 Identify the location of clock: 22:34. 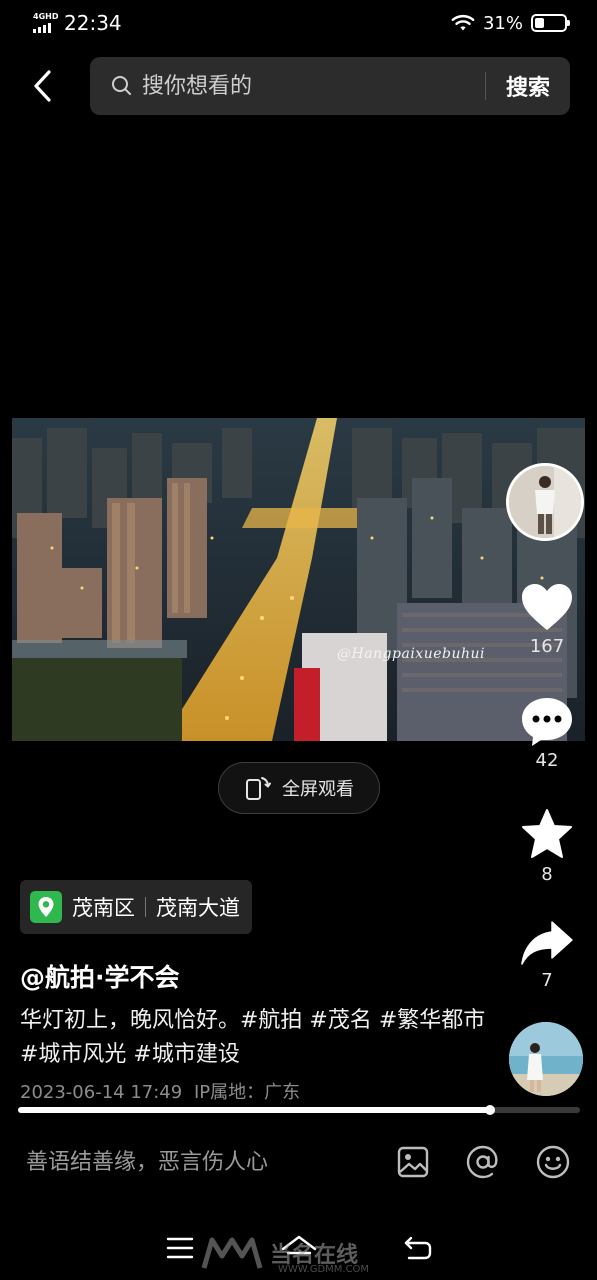
(93, 23).